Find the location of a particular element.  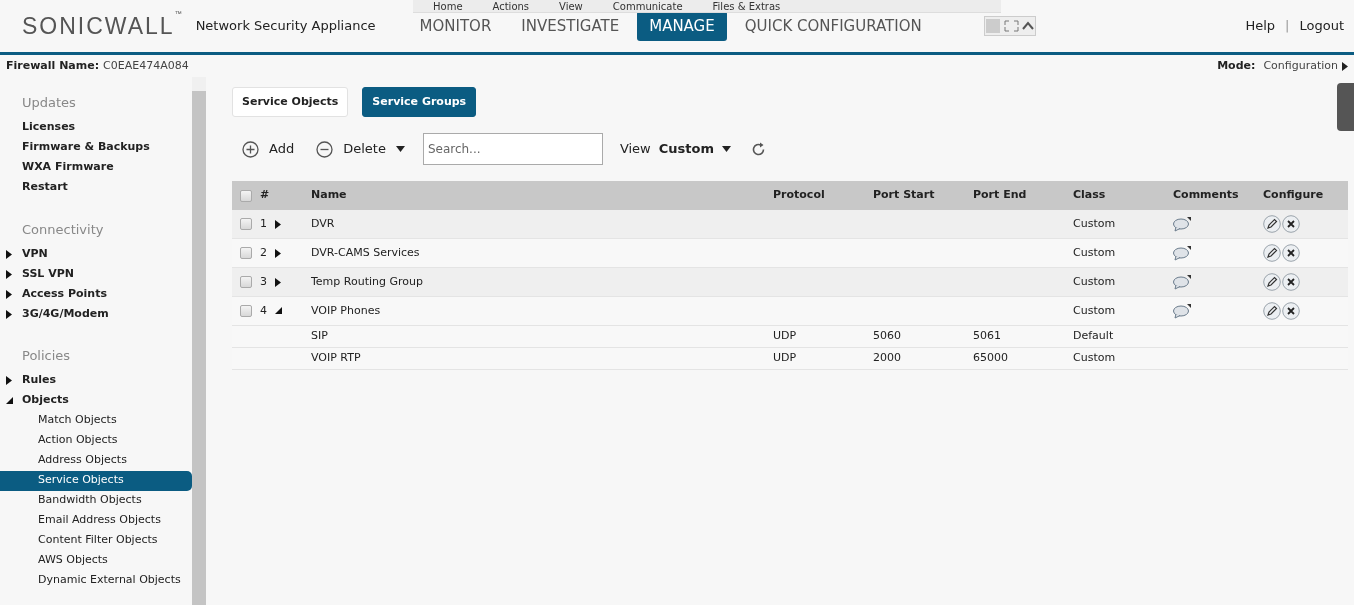

sidebar-heading: Policies is located at coordinates (46, 356).